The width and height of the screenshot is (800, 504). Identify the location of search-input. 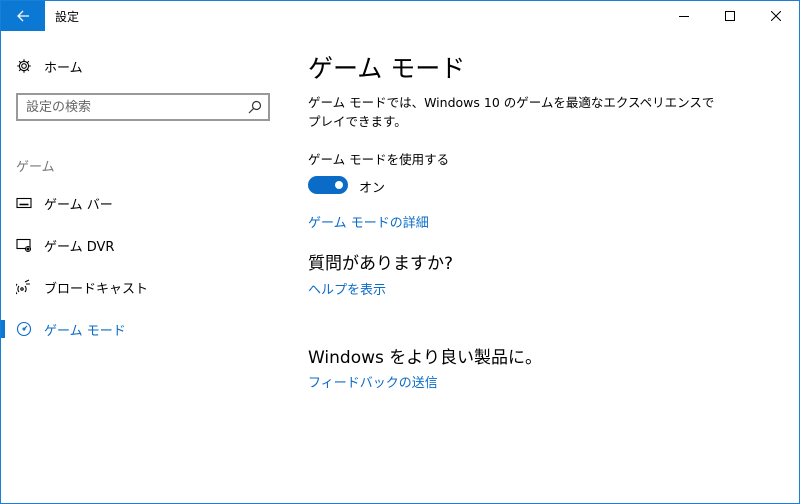
(132, 107).